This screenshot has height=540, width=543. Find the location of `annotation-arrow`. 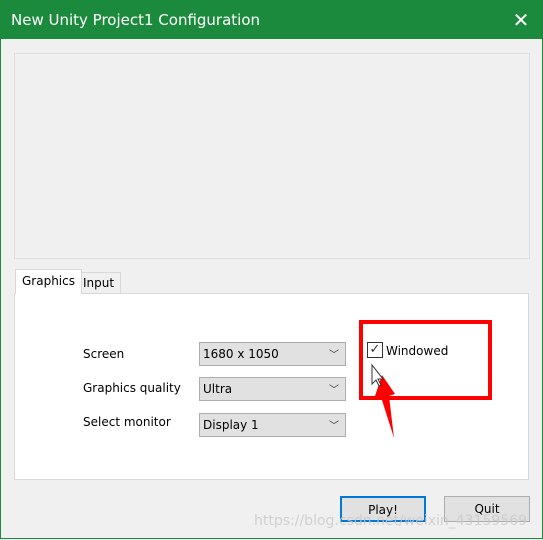

annotation-arrow is located at coordinates (383, 400).